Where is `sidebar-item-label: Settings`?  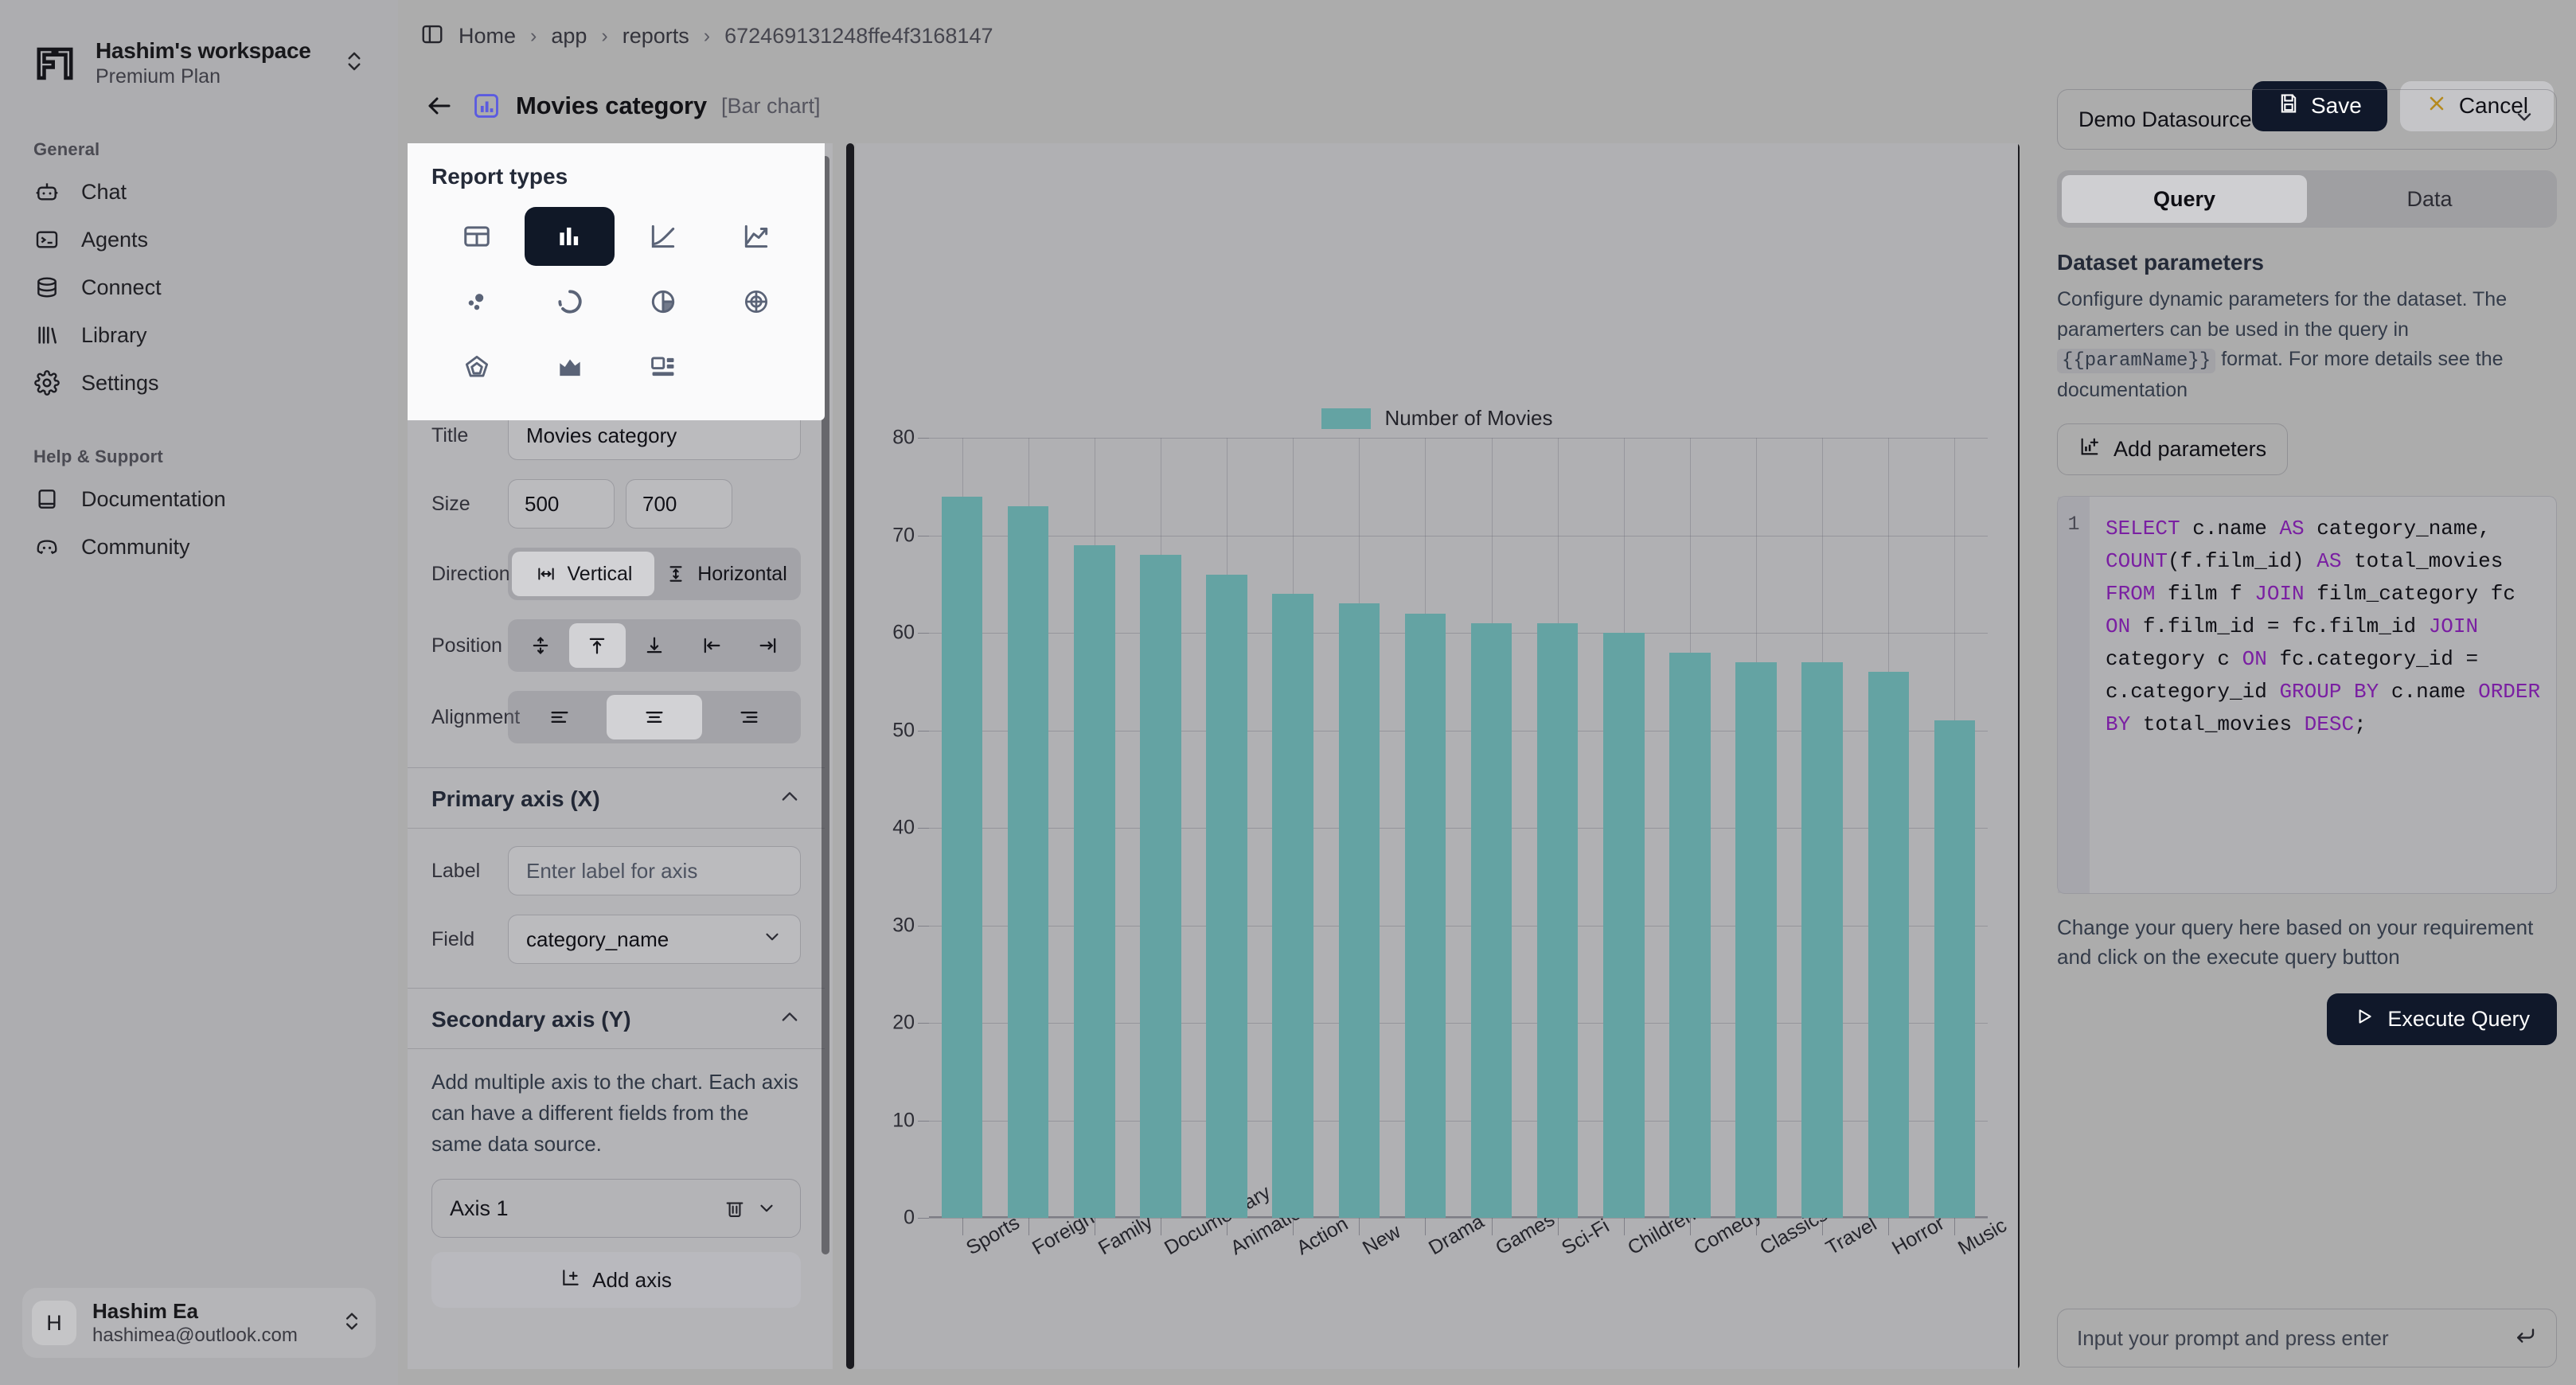
sidebar-item-label: Settings is located at coordinates (120, 383).